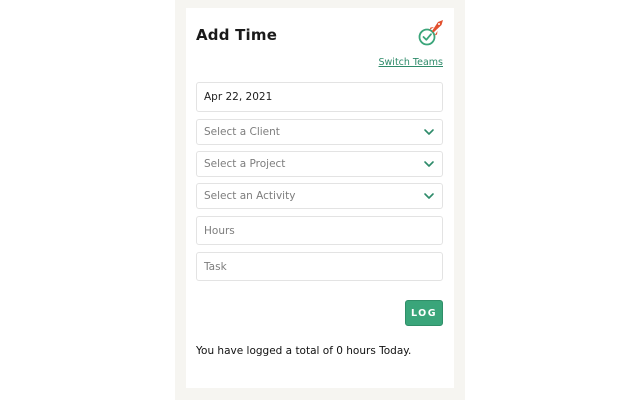 This screenshot has width=640, height=400. What do you see at coordinates (319, 266) in the screenshot?
I see `task-input: Task` at bounding box center [319, 266].